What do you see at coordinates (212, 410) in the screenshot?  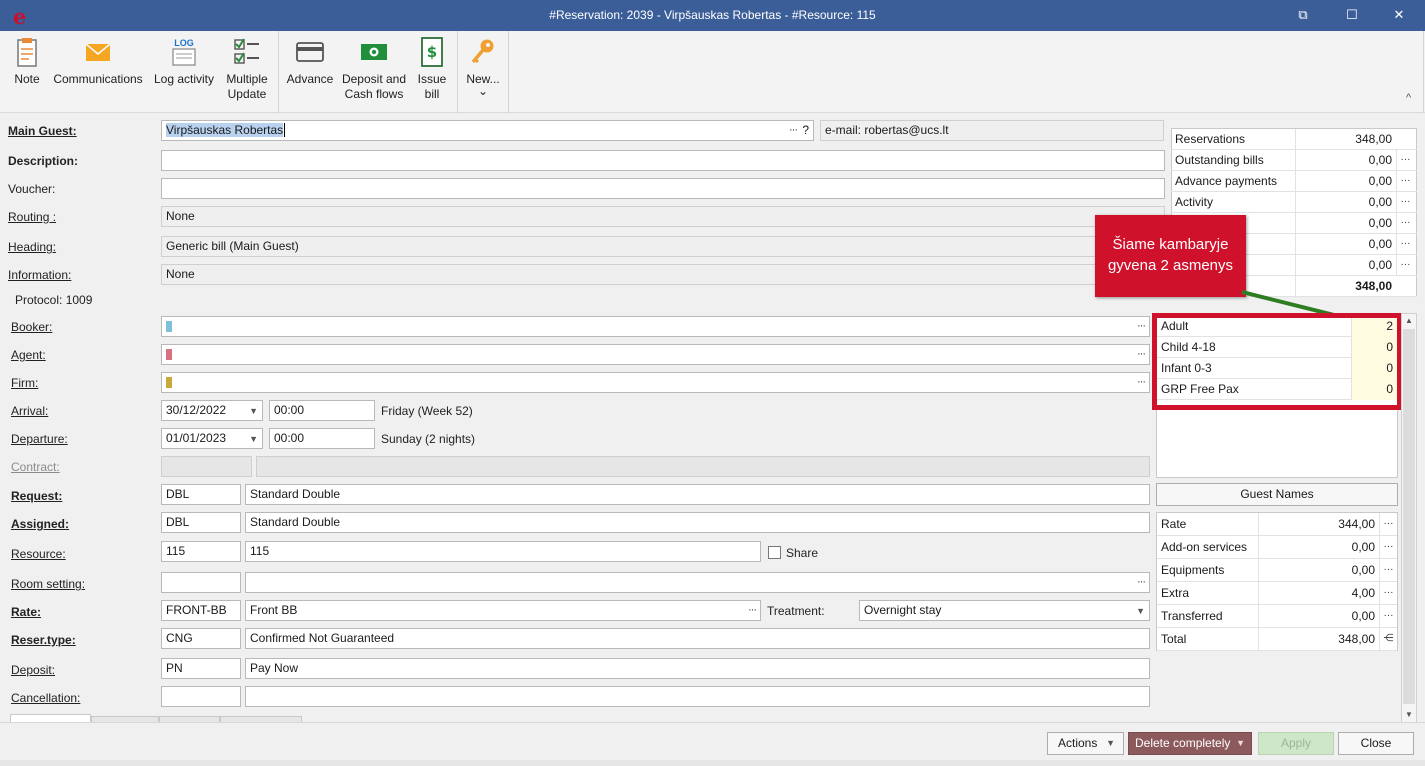 I see `arrival-date-picker: 30/12/2022 ▼` at bounding box center [212, 410].